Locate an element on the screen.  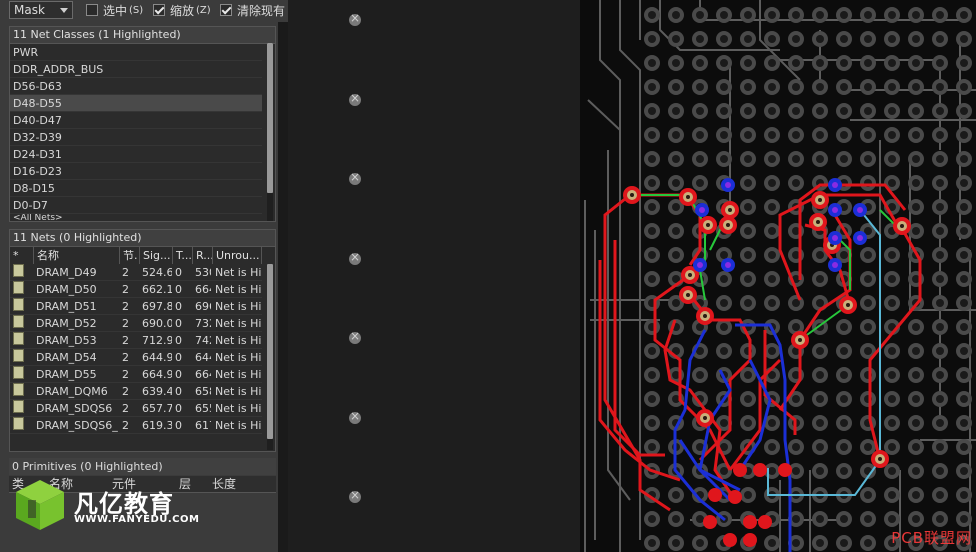
net-class-item: DDR_ADDR_BUS is located at coordinates (136, 69).